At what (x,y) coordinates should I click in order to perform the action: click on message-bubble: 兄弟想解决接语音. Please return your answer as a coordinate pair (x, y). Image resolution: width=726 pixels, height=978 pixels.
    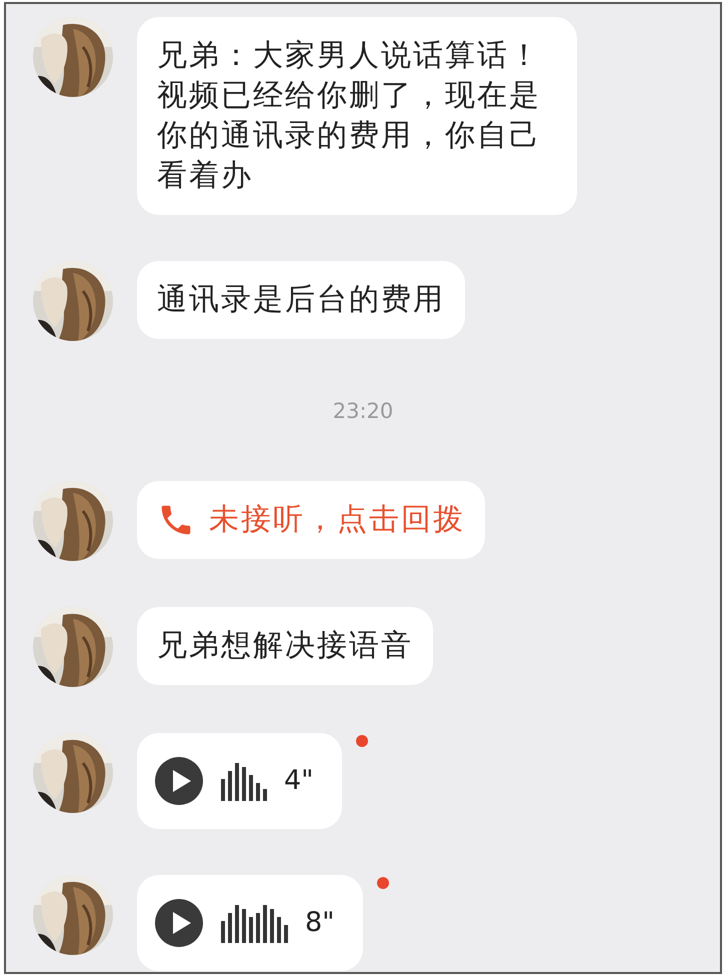
    Looking at the image, I should click on (285, 646).